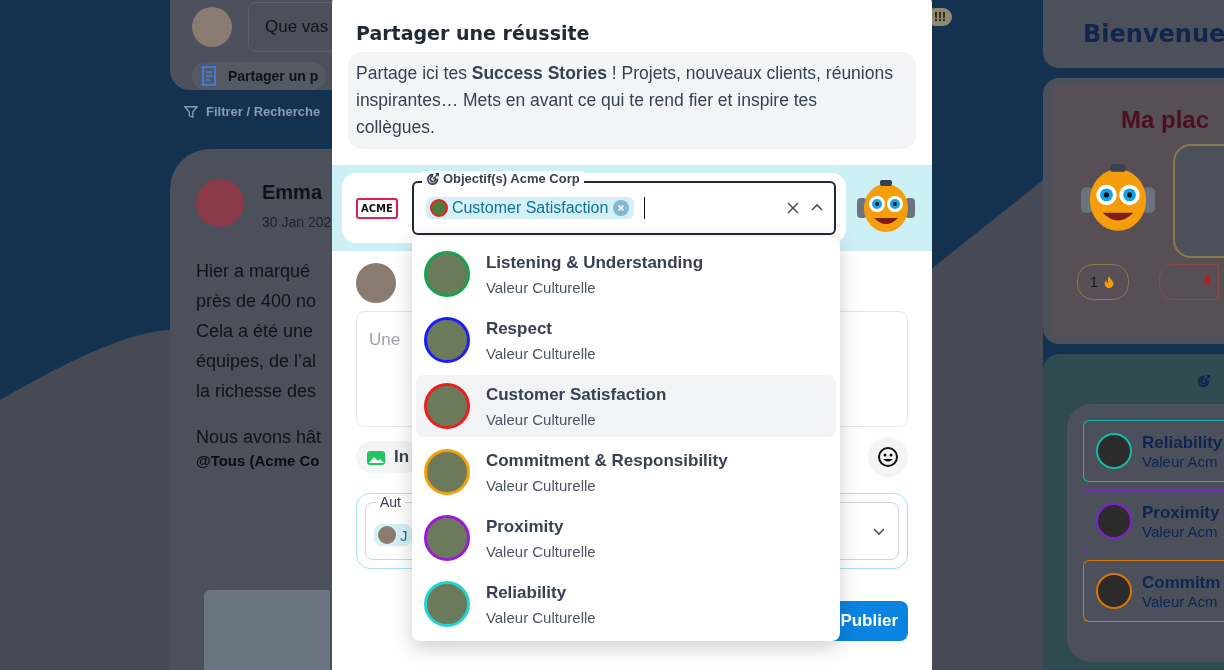  Describe the element at coordinates (259, 437) in the screenshot. I see `post-text-line: Nous avons hât` at that location.